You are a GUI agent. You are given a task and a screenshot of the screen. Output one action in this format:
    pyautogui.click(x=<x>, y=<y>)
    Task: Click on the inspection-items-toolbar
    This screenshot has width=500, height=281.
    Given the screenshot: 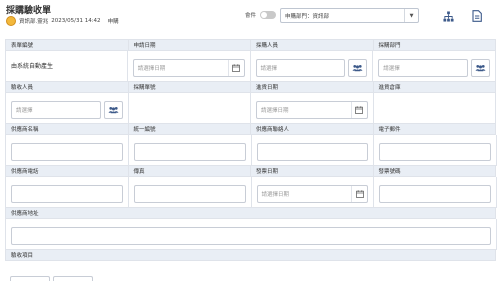 What is the action you would take?
    pyautogui.click(x=51, y=278)
    